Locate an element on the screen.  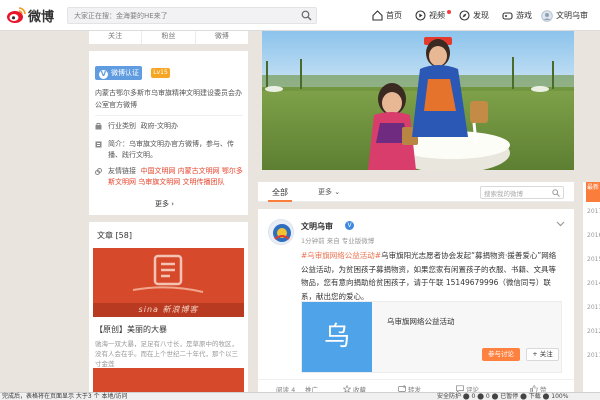
tab-more: 更多 ⌄ is located at coordinates (329, 192).